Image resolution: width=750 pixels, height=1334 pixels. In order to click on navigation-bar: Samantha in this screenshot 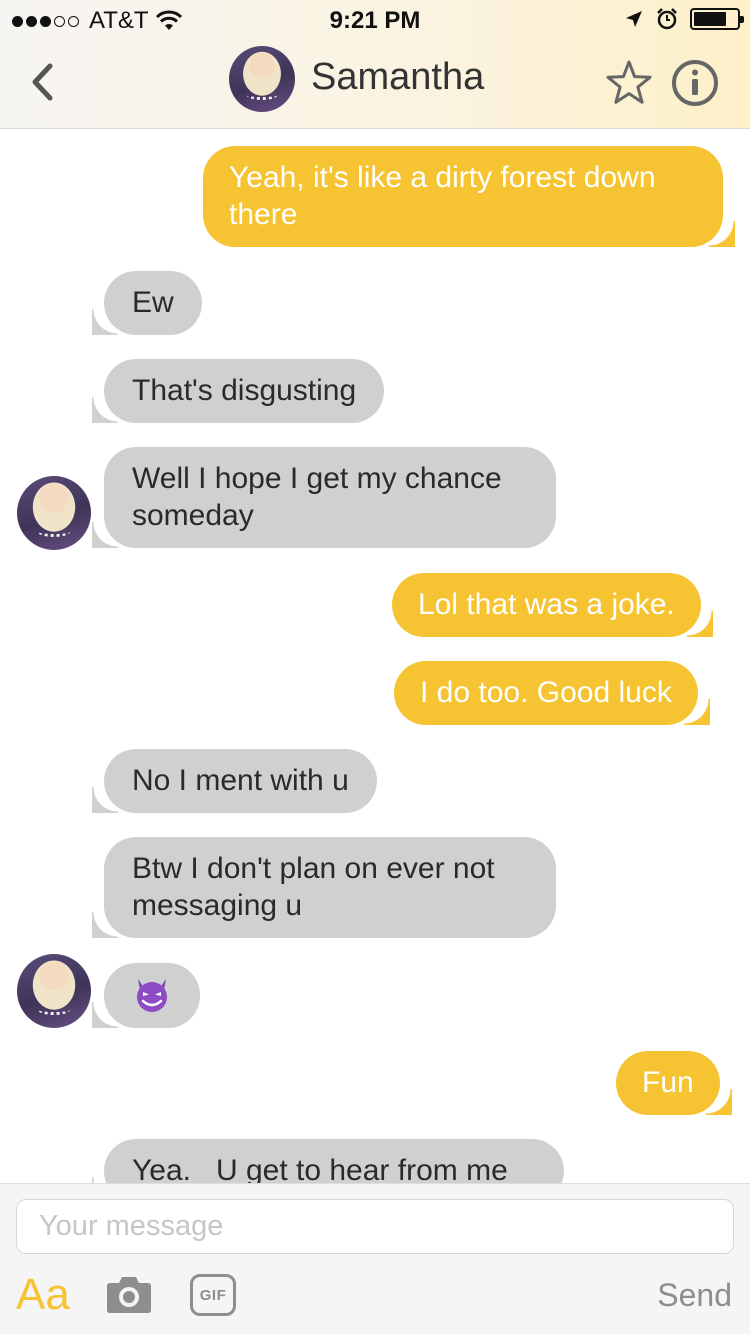, I will do `click(375, 84)`.